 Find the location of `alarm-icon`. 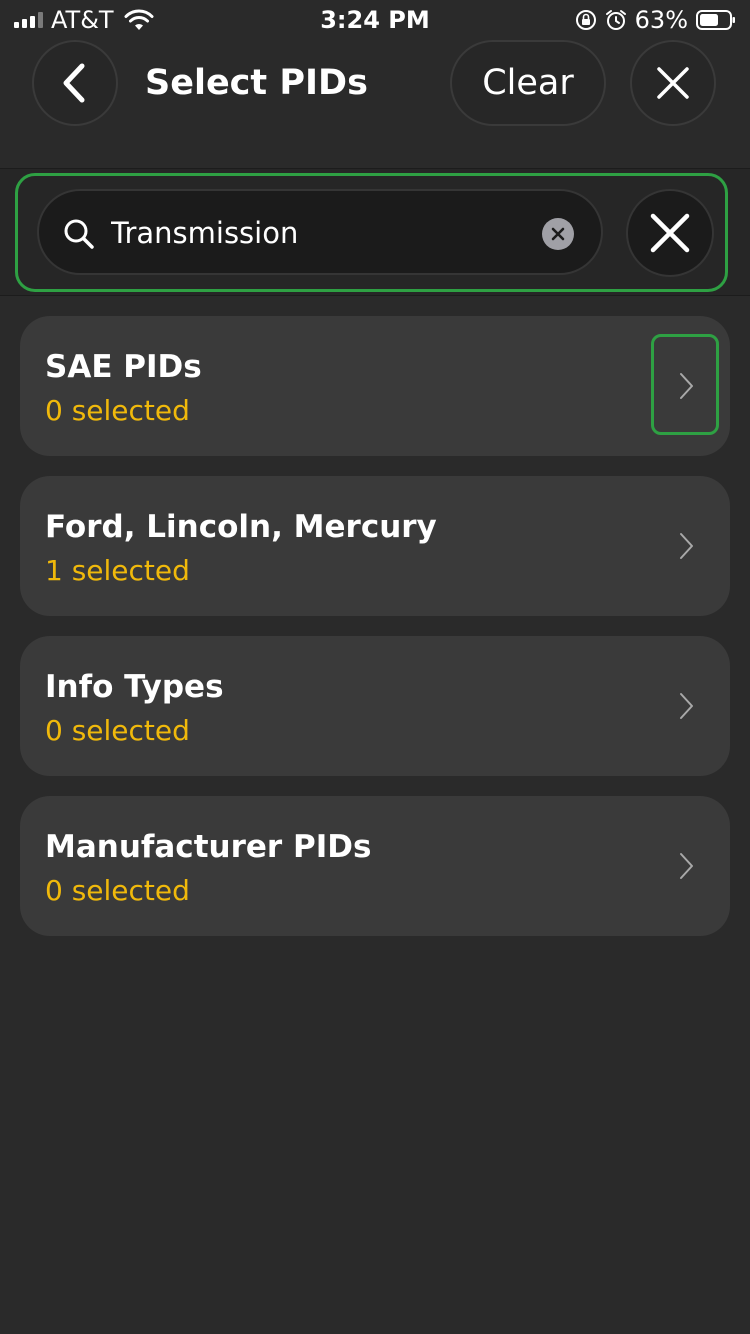

alarm-icon is located at coordinates (615, 20).